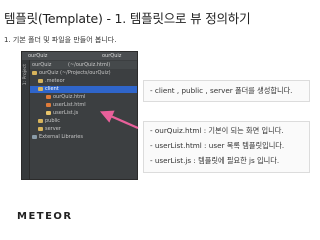 This screenshot has width=320, height=240. I want to click on list-item: - userList.html : user 목록 템플릿입니다., so click(217, 145).